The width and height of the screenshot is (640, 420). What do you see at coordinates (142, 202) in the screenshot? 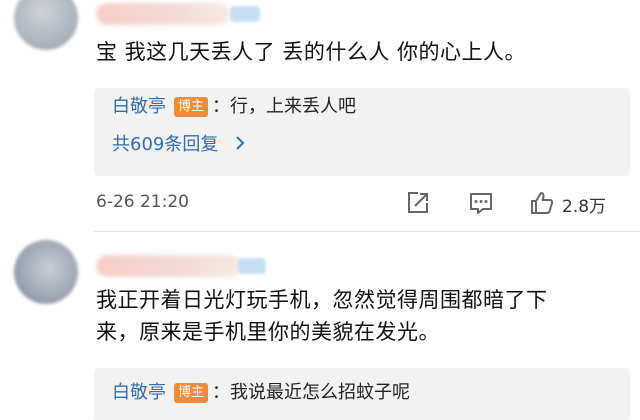
I see `timestamp: 6-26 21:20` at bounding box center [142, 202].